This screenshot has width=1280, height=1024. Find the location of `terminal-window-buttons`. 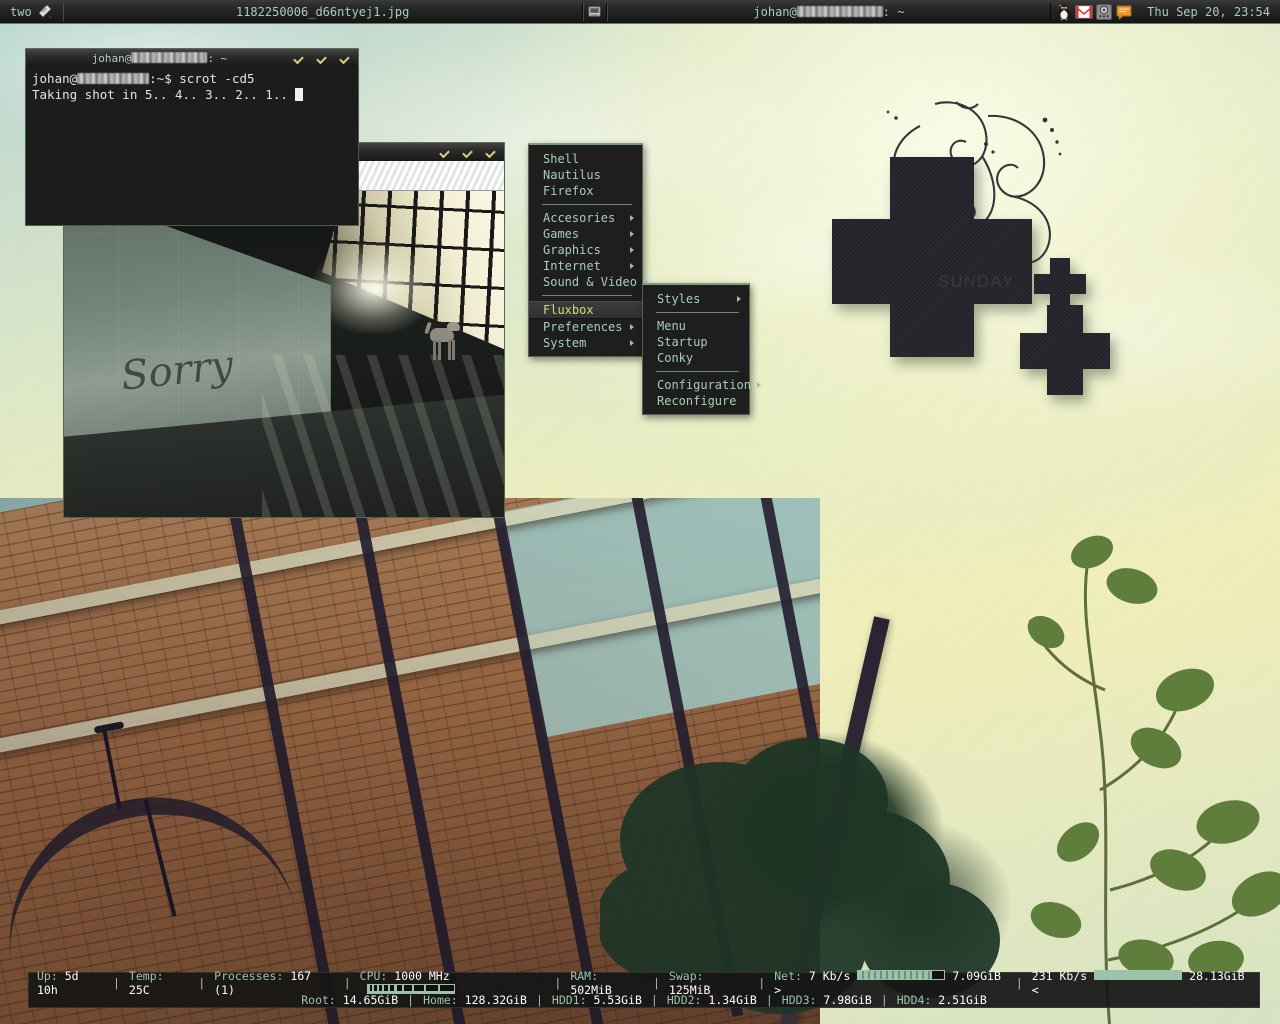

terminal-window-buttons is located at coordinates (325, 58).